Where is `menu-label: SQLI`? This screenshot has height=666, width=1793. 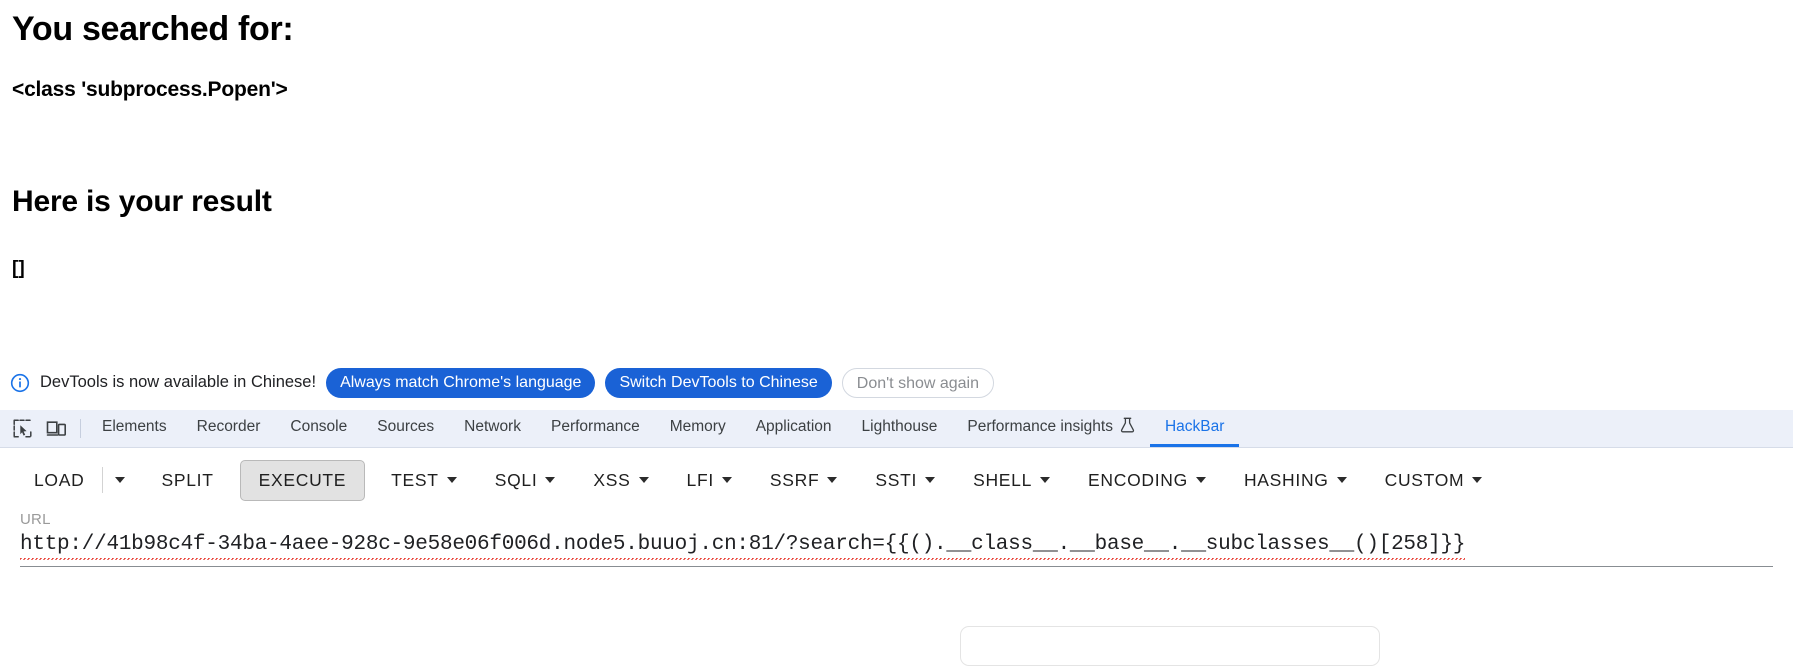 menu-label: SQLI is located at coordinates (516, 479).